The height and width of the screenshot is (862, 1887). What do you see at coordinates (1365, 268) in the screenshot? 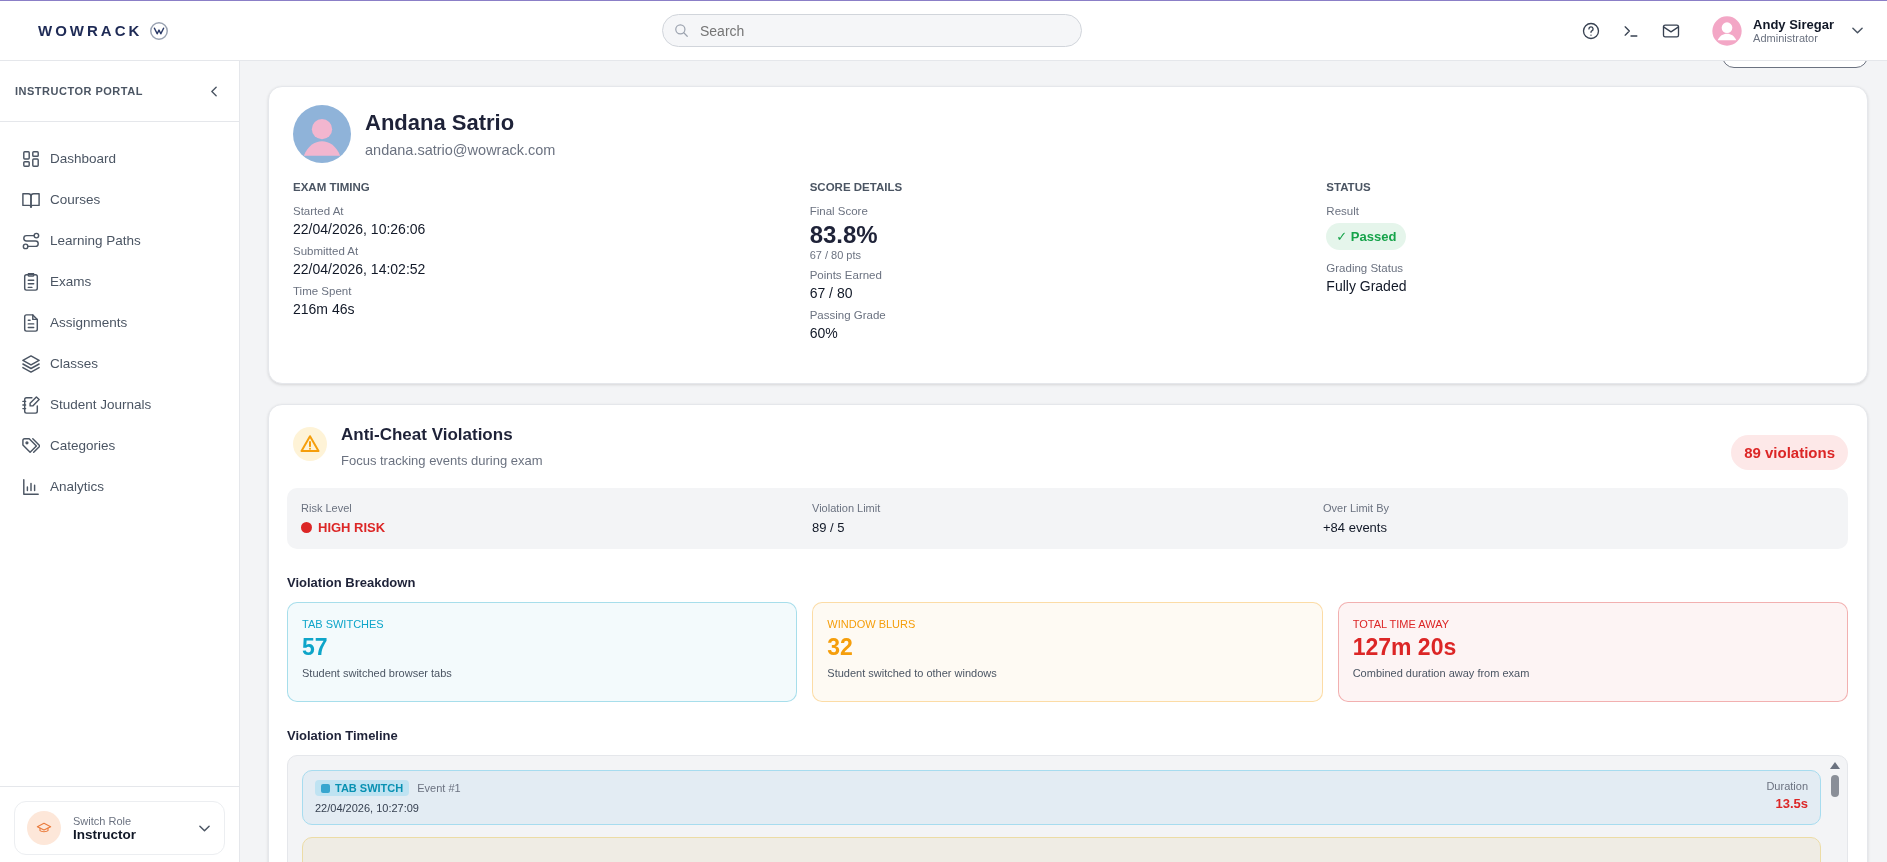
I see `field-label: Grading Status` at bounding box center [1365, 268].